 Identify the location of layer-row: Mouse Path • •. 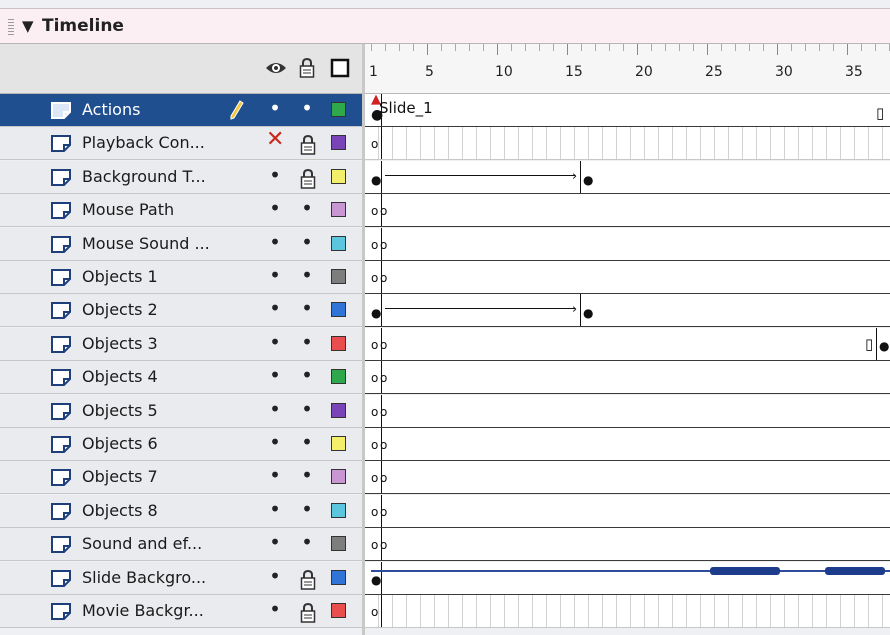
(181, 210).